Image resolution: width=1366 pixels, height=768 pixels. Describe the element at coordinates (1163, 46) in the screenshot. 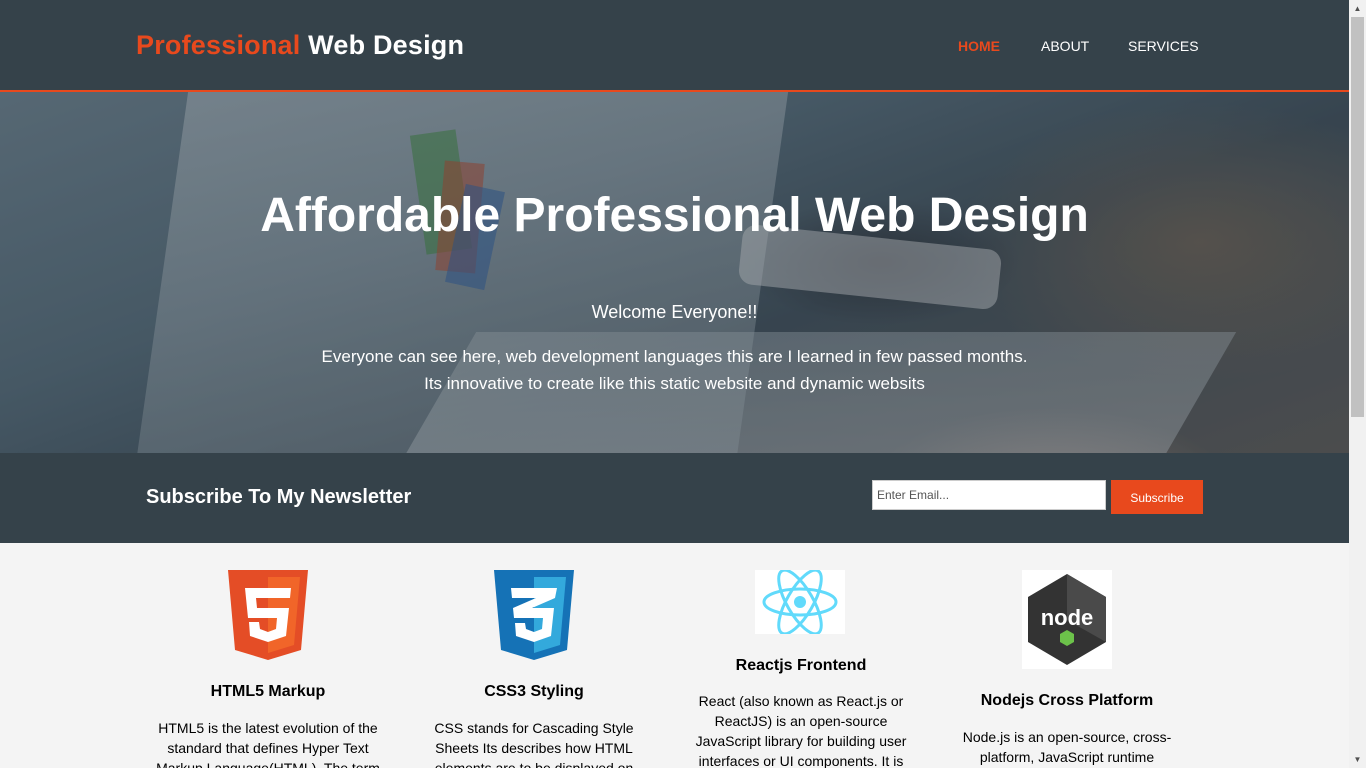

I see `nav-services-link: SERVICES` at that location.